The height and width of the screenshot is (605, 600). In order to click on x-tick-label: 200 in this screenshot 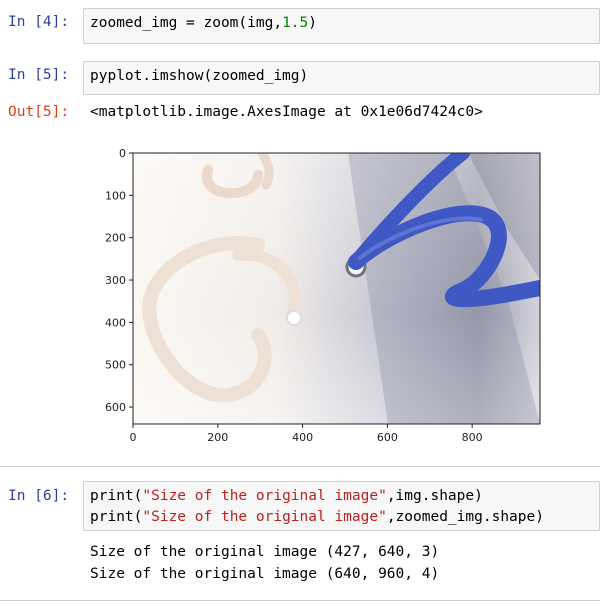, I will do `click(217, 437)`.